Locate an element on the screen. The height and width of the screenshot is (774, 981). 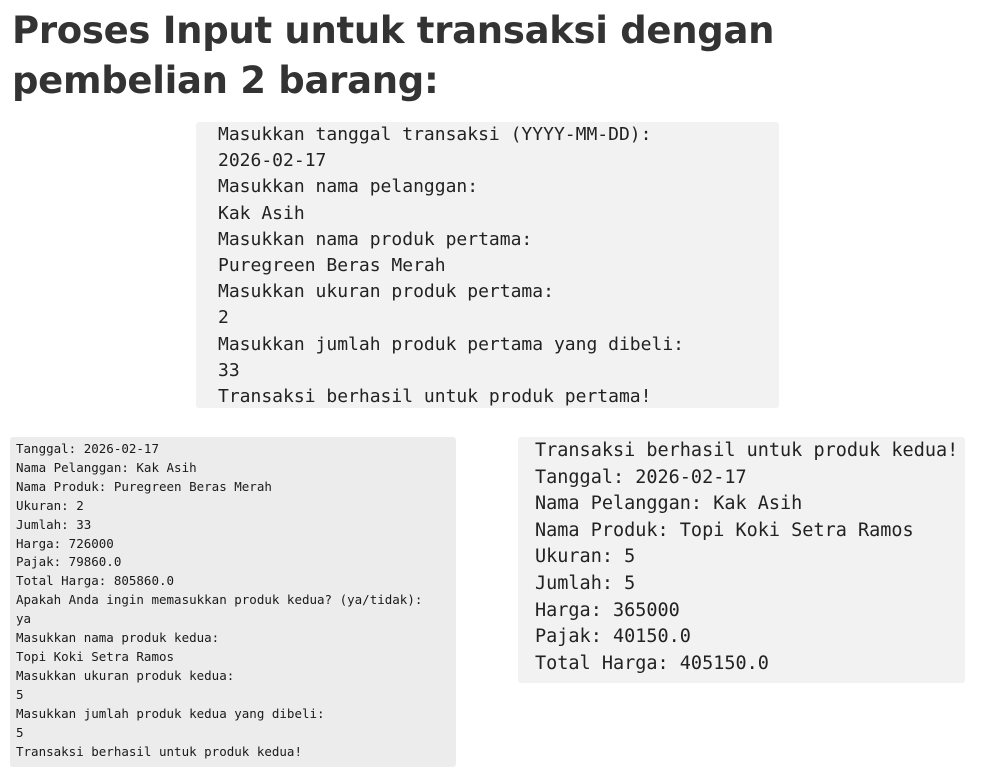
console-line: 2026-02-17 is located at coordinates (272, 161).